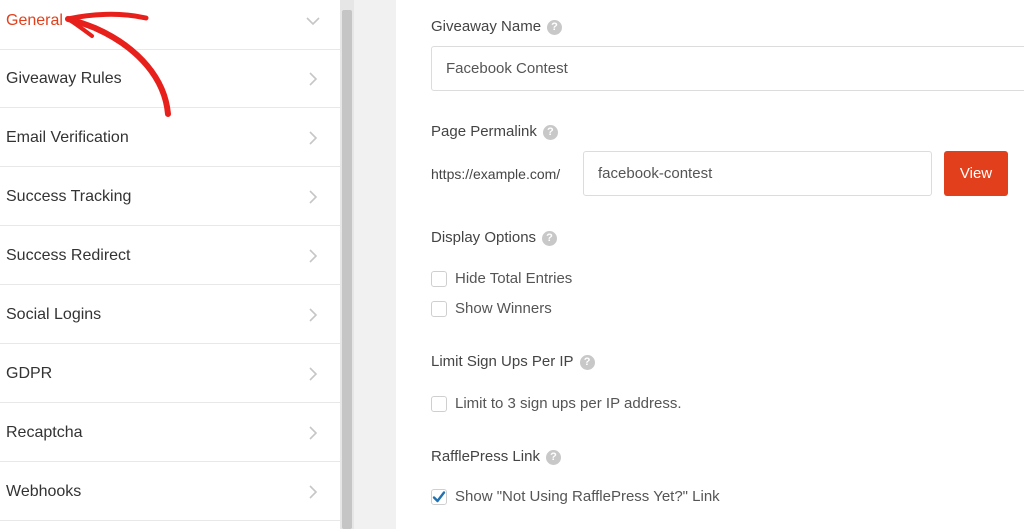 This screenshot has height=529, width=1024. Describe the element at coordinates (64, 78) in the screenshot. I see `sidebar-item-label: Giveaway Rules` at that location.